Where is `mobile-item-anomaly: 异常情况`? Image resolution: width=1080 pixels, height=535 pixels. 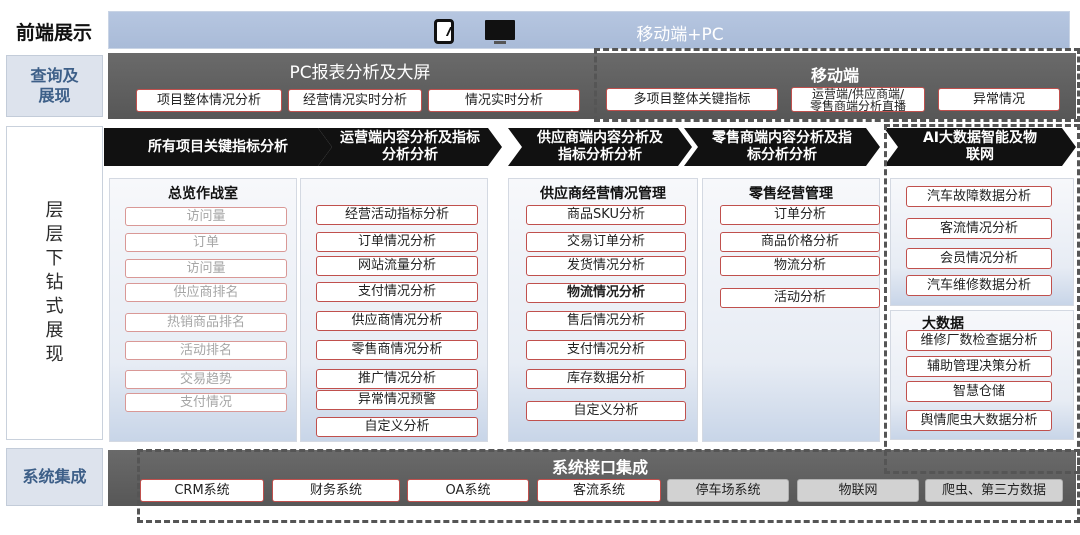 mobile-item-anomaly: 异常情况 is located at coordinates (999, 99).